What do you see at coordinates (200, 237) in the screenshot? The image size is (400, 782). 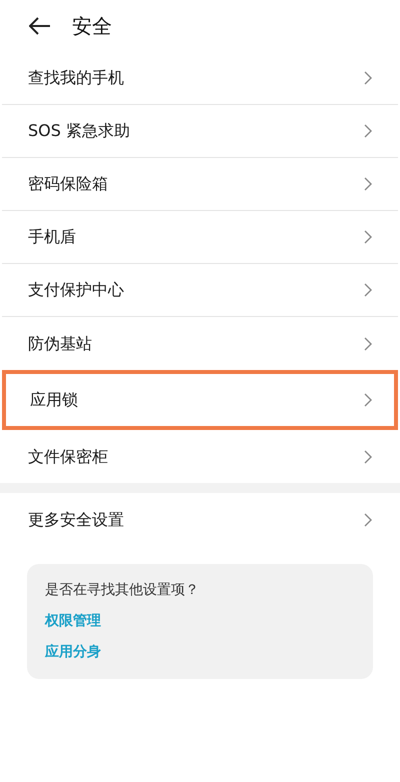 I see `settings-item: 手机盾` at bounding box center [200, 237].